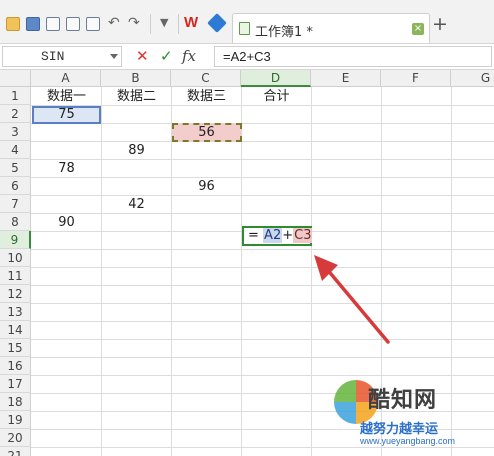 This screenshot has height=456, width=494. Describe the element at coordinates (288, 235) in the screenshot. I see `formula-operator: +` at that location.